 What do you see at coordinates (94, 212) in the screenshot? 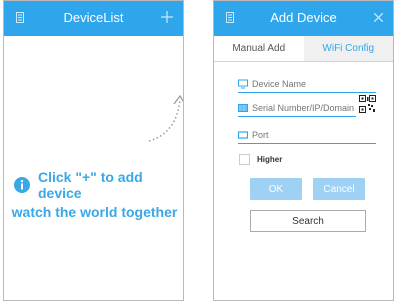
I see `hint-text-line2: watch the world together` at bounding box center [94, 212].